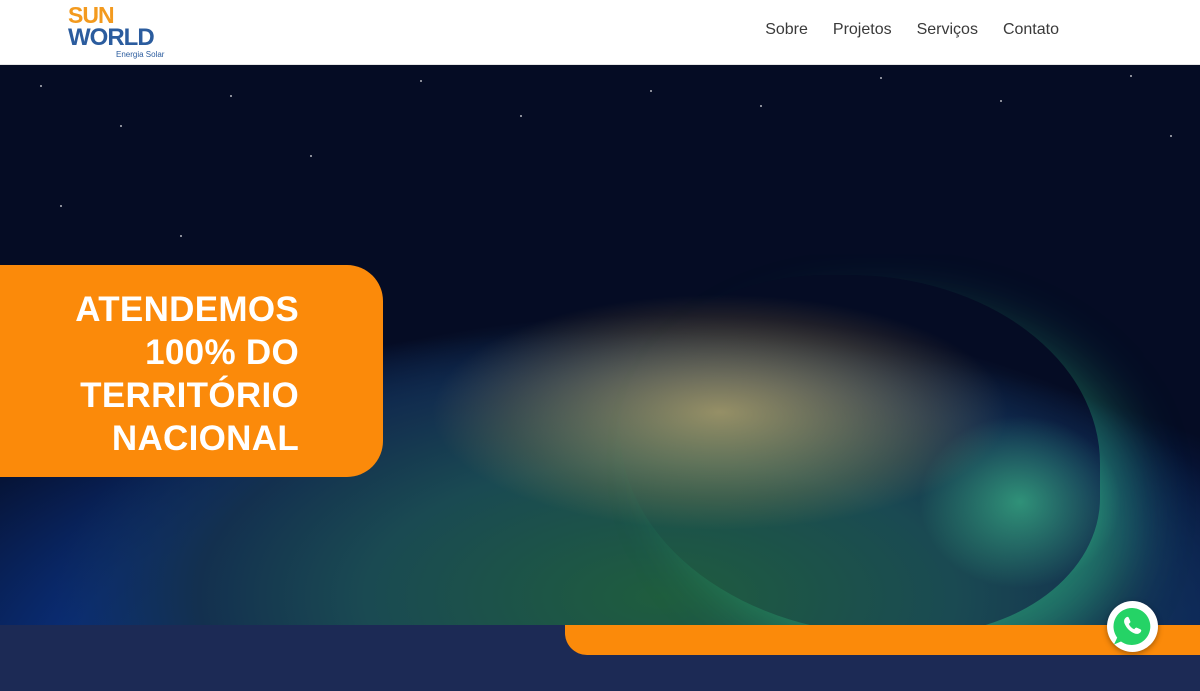  Describe the element at coordinates (187, 309) in the screenshot. I see `callout-line-1: ATENDEMOS` at that location.